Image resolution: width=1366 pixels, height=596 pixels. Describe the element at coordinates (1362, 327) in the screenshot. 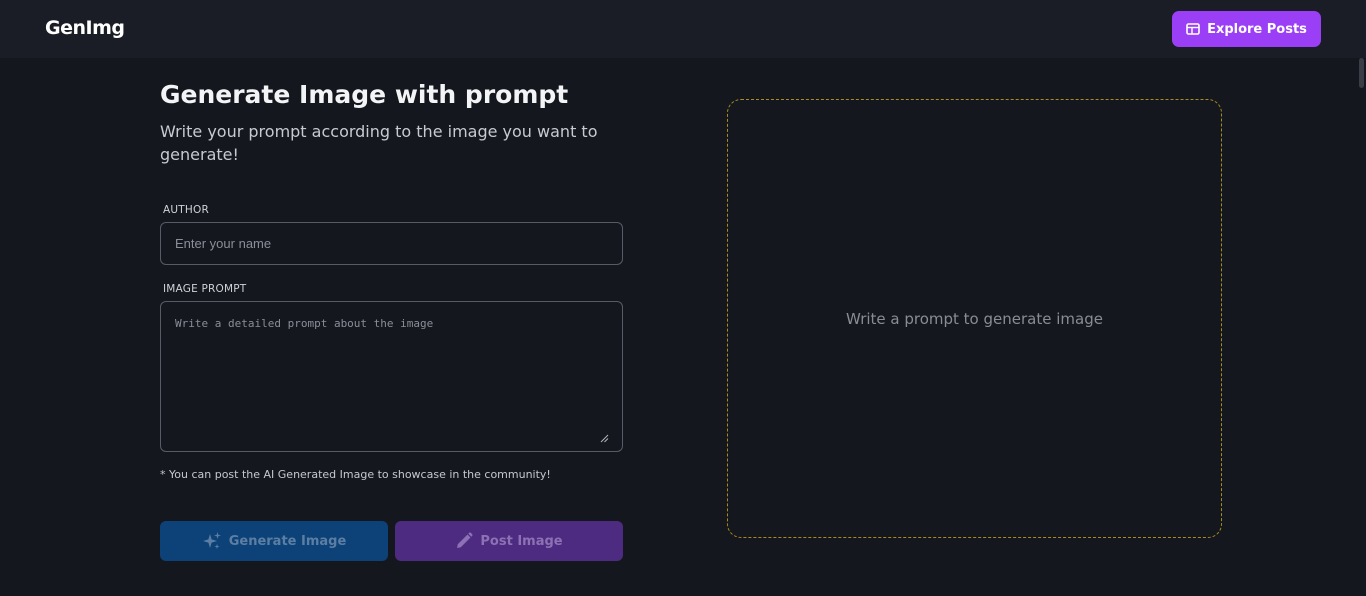

I see `page-scrollbar` at that location.